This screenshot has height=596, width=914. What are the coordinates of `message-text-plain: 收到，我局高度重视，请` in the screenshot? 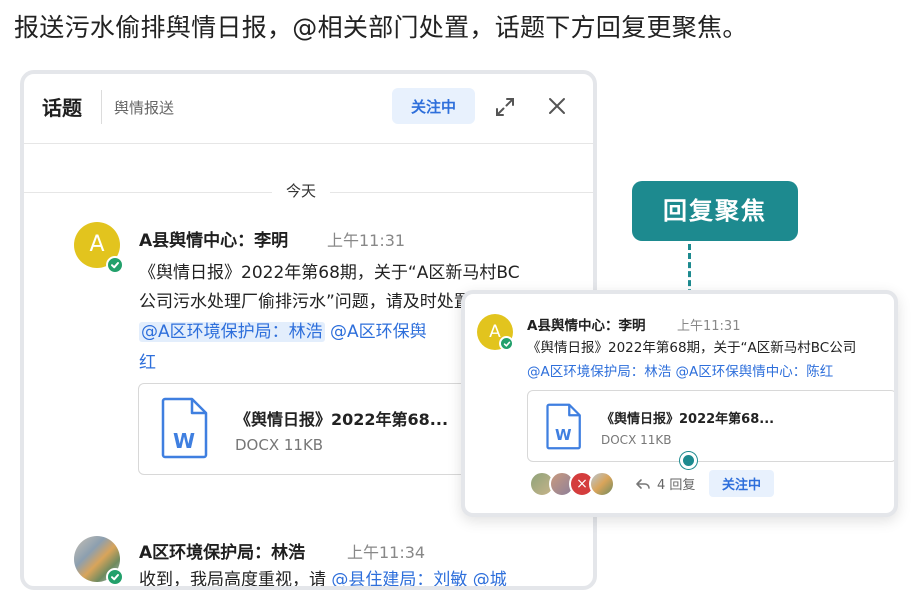 It's located at (232, 580).